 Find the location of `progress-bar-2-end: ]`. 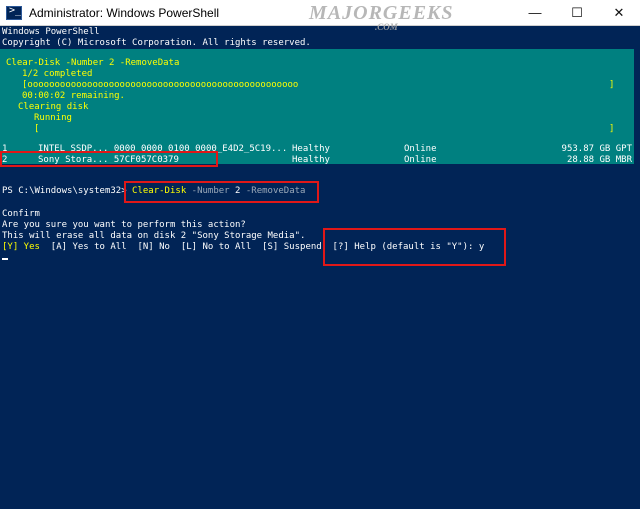

progress-bar-2-end: ] is located at coordinates (612, 129).